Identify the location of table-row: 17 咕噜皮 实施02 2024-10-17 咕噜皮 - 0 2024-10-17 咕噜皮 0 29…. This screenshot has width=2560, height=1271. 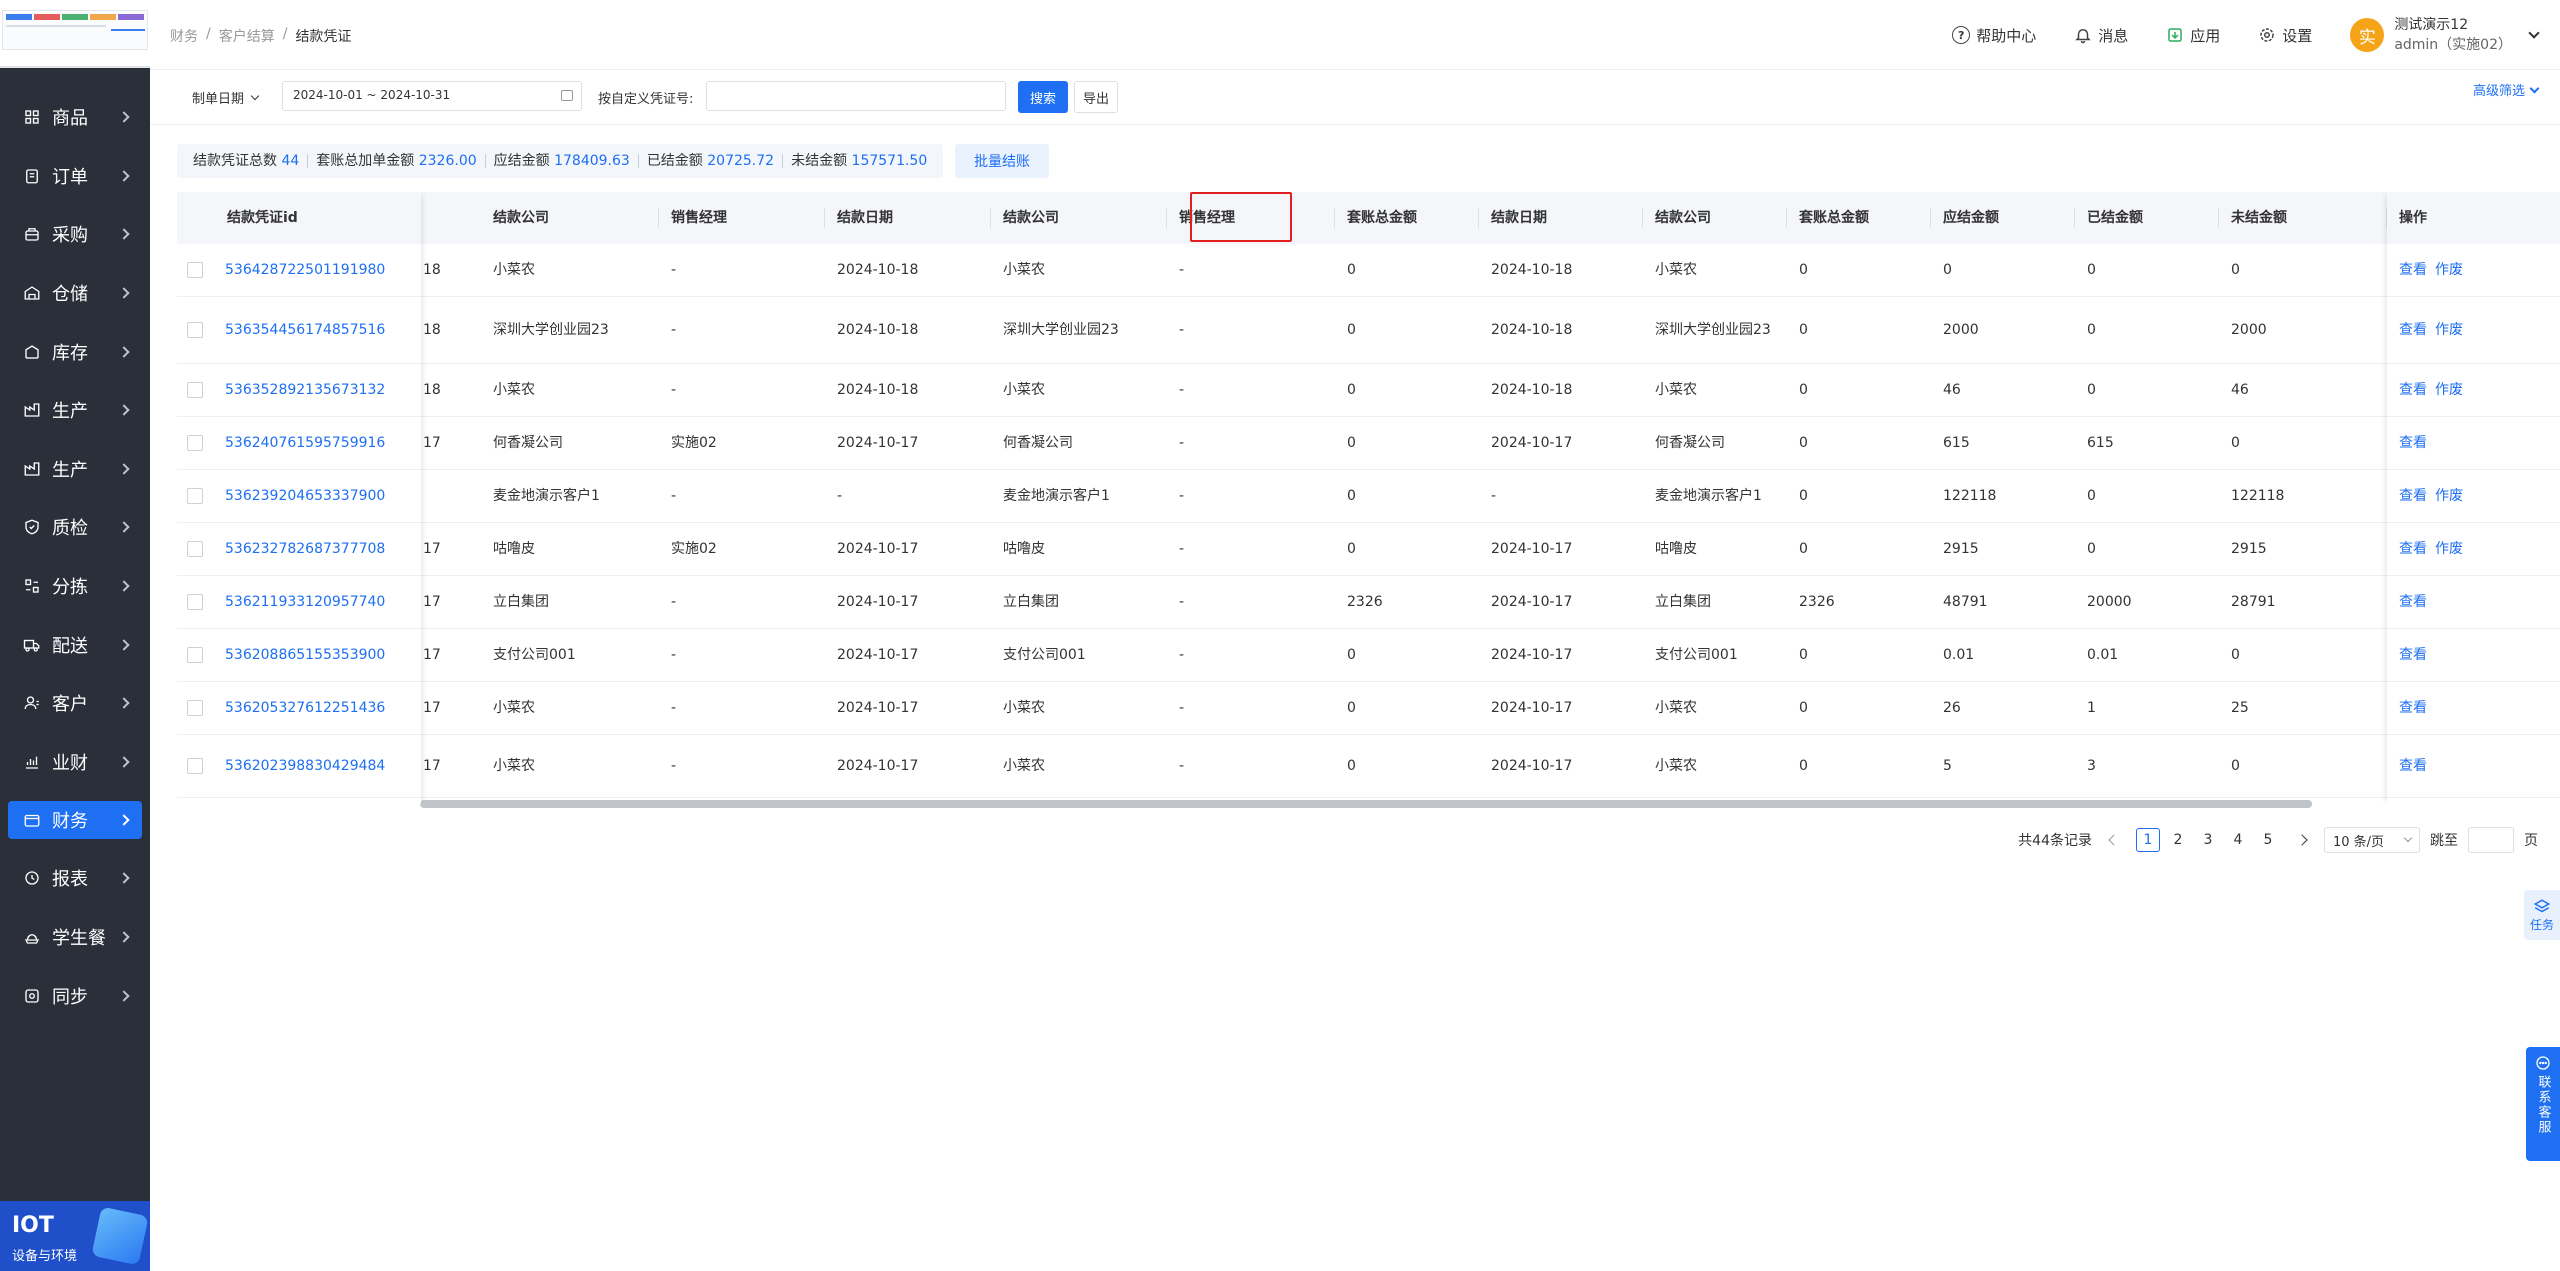
(1368, 549).